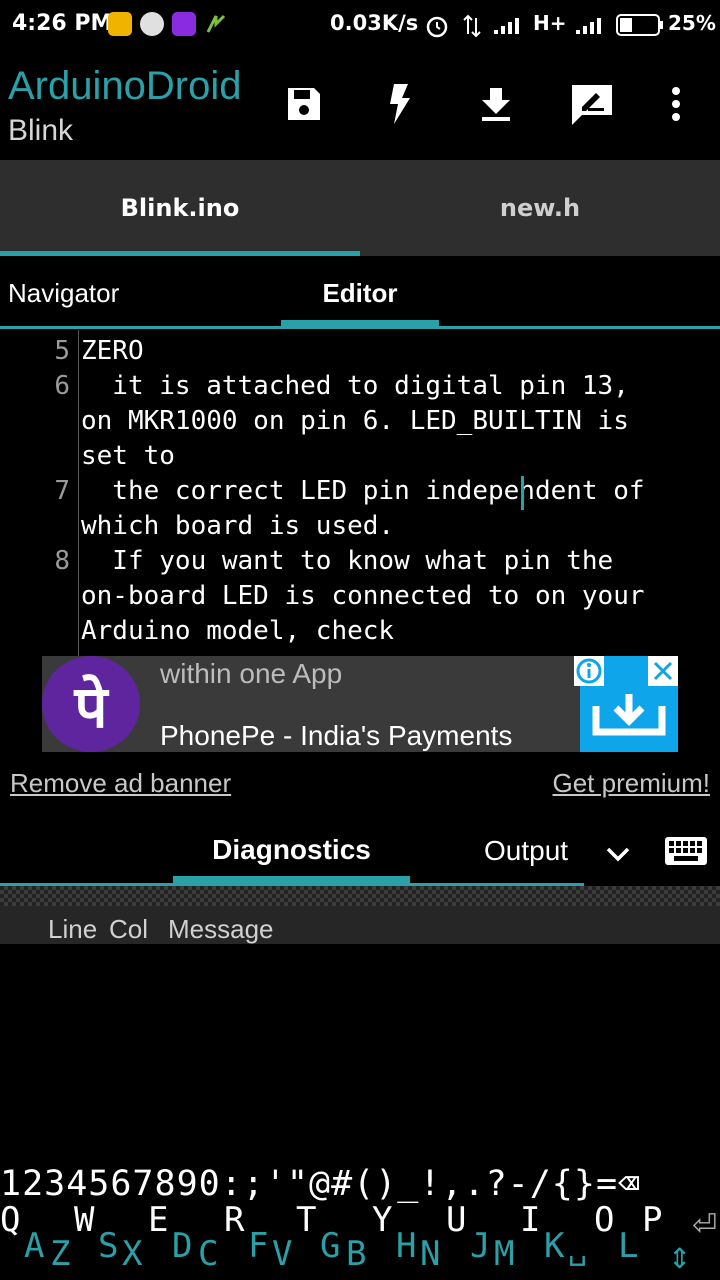 The image size is (720, 1280). What do you see at coordinates (258, 1246) in the screenshot?
I see `key-lower: F` at bounding box center [258, 1246].